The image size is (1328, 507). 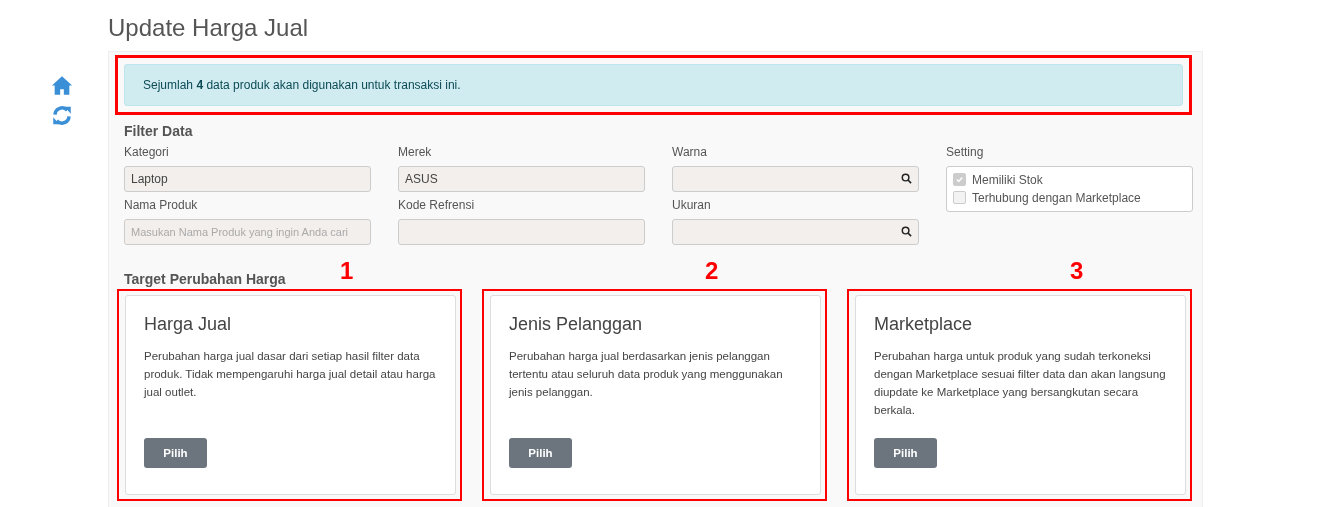 What do you see at coordinates (1020, 383) in the screenshot?
I see `card-description: Perubahan harga untuk produk yang sudah terkoneksi dengan Marketplace sesuai filter data dan akan langsung diupdate ke Marketplace yang bersangkutan secara berkala.` at bounding box center [1020, 383].